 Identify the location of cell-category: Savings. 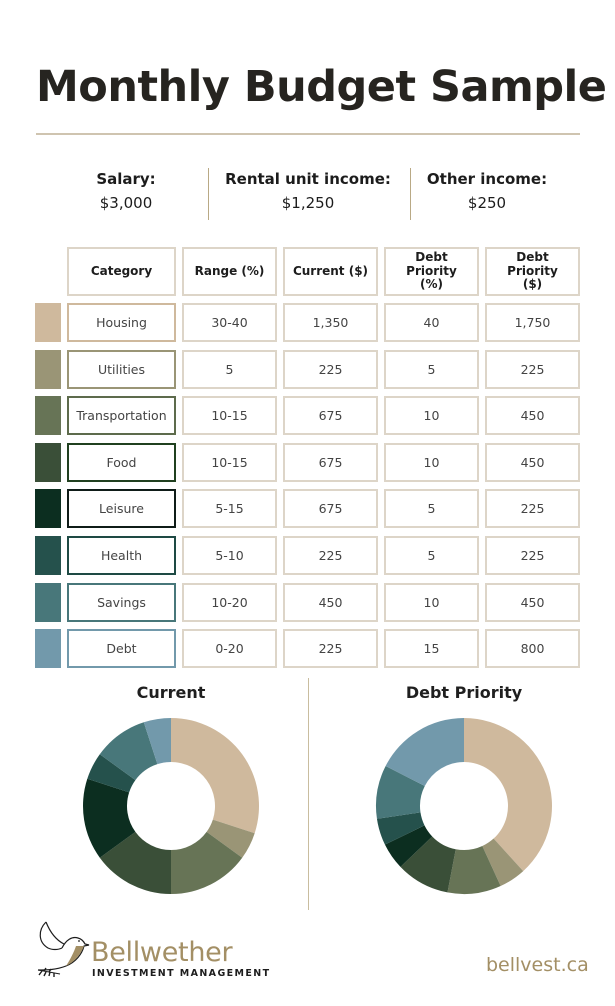
(121, 602).